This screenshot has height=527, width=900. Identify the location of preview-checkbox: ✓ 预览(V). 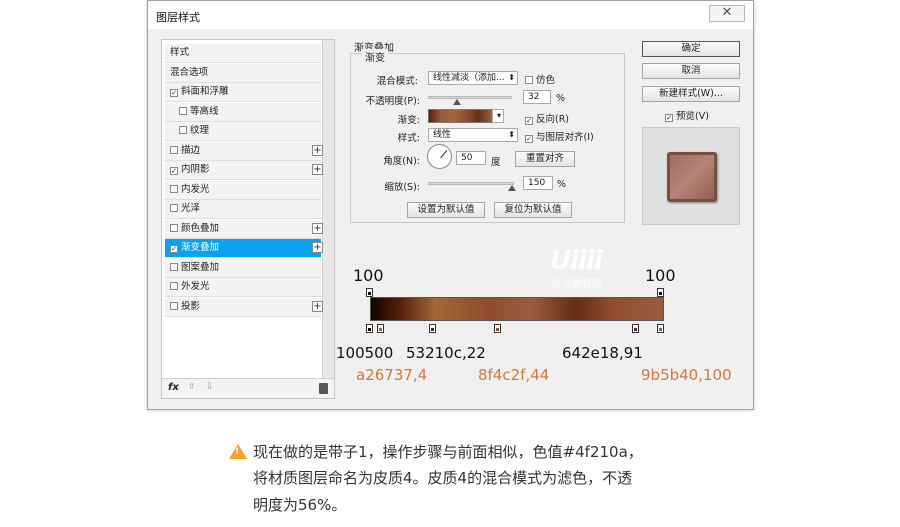
(687, 115).